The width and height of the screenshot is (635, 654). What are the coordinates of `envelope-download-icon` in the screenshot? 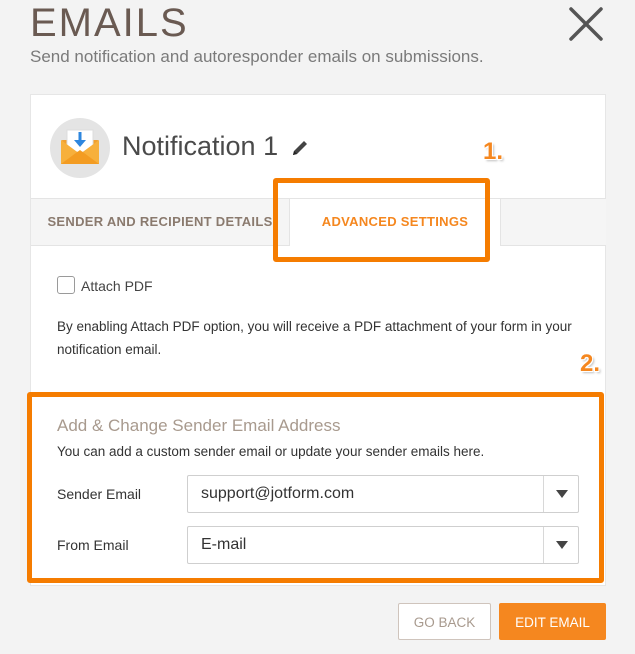 It's located at (80, 148).